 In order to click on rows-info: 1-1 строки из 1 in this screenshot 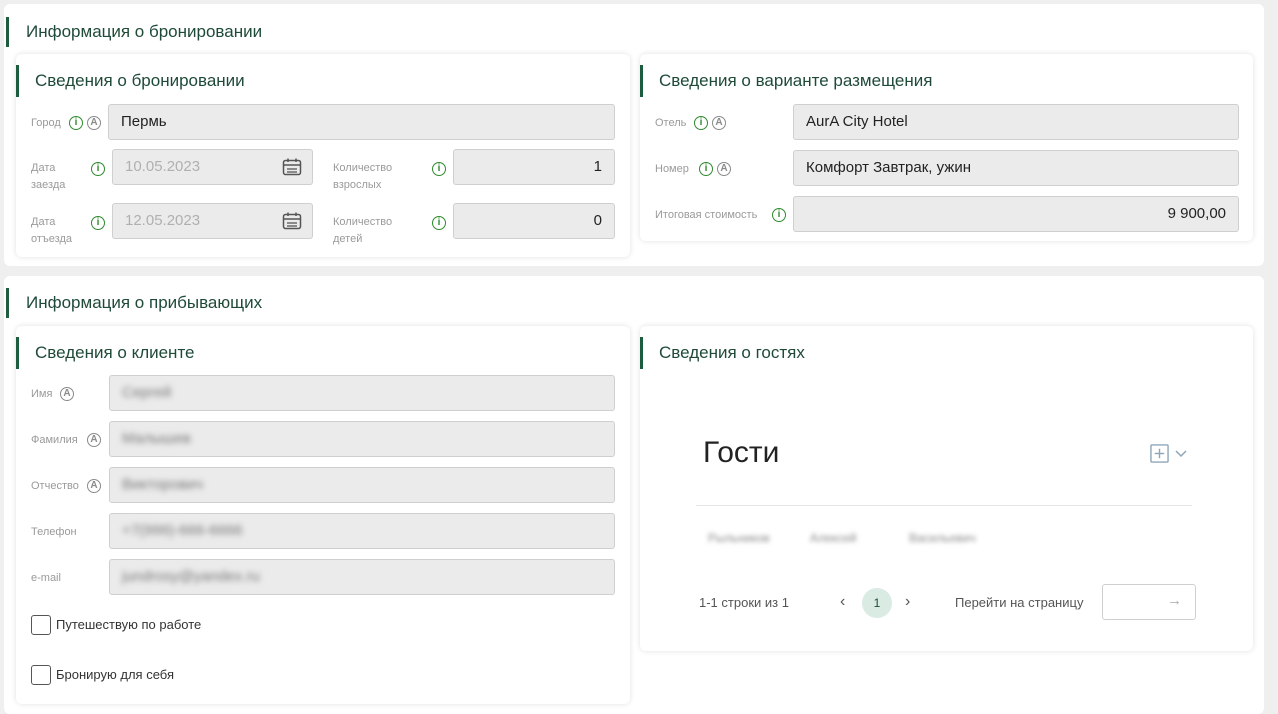, I will do `click(744, 602)`.